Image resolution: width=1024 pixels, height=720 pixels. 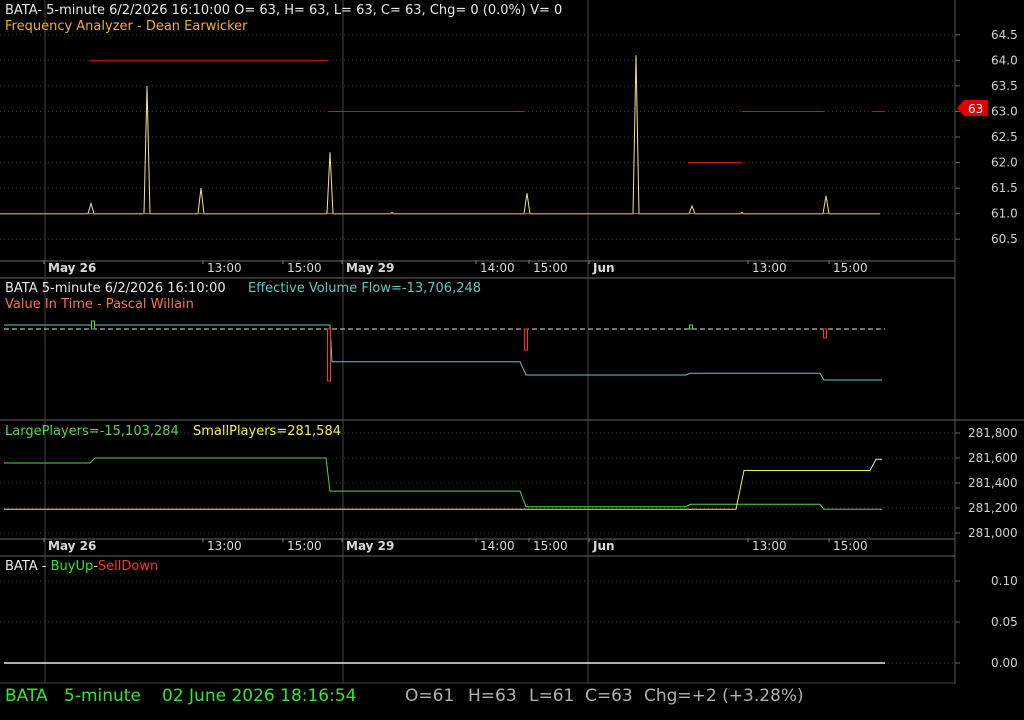 What do you see at coordinates (492, 696) in the screenshot?
I see `status-high: H=63` at bounding box center [492, 696].